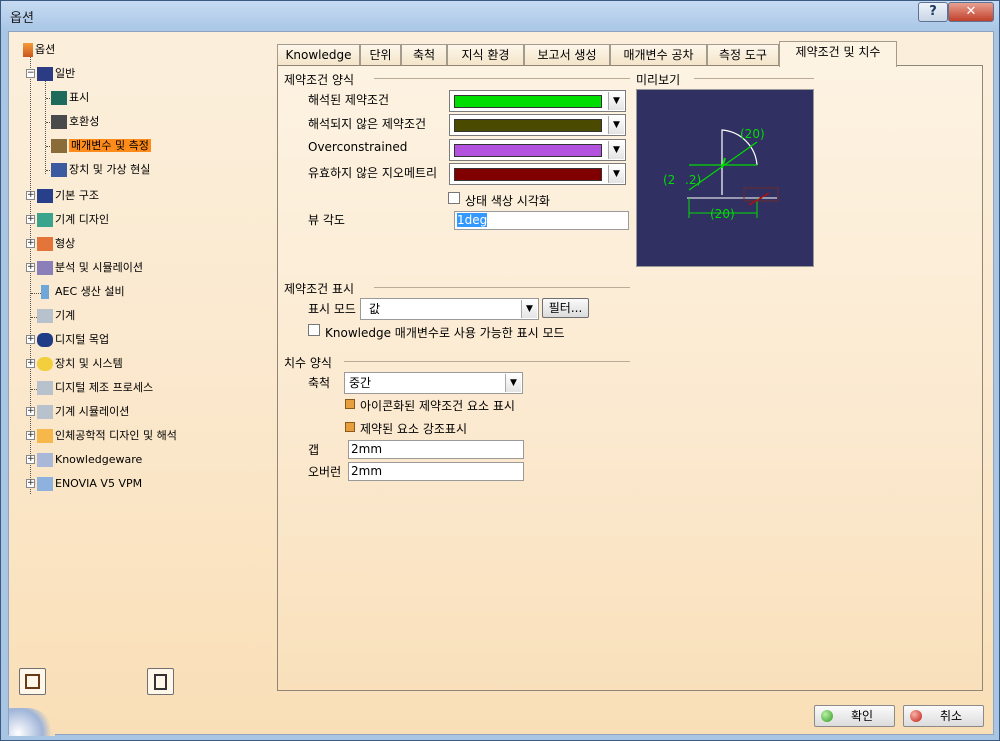  I want to click on infrastructure-icon, so click(45, 196).